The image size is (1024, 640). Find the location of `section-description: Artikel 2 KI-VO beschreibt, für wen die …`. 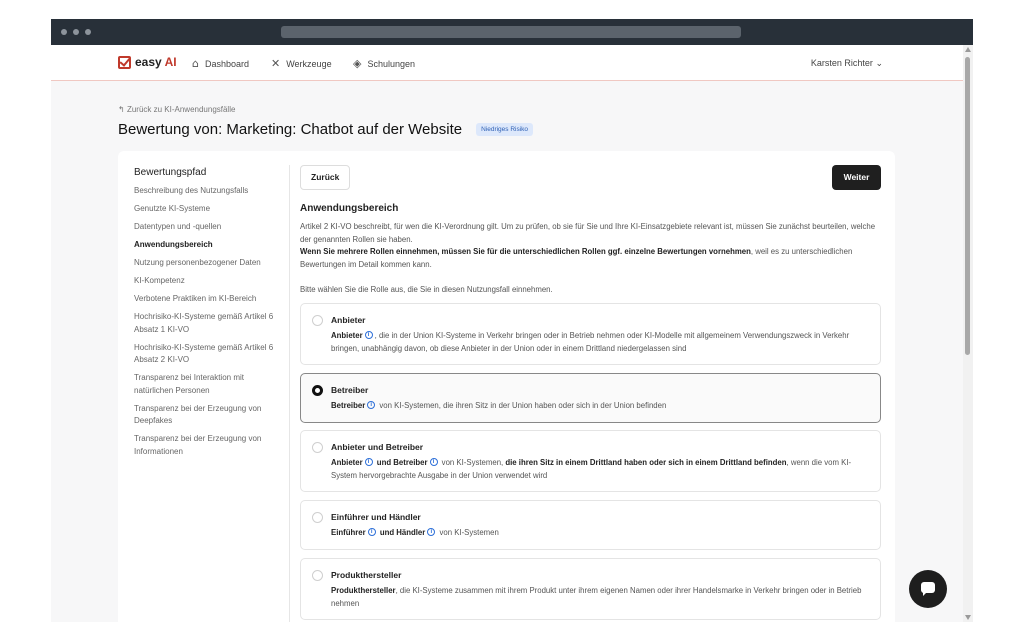

section-description: Artikel 2 KI-VO beschreibt, für wen die … is located at coordinates (590, 246).